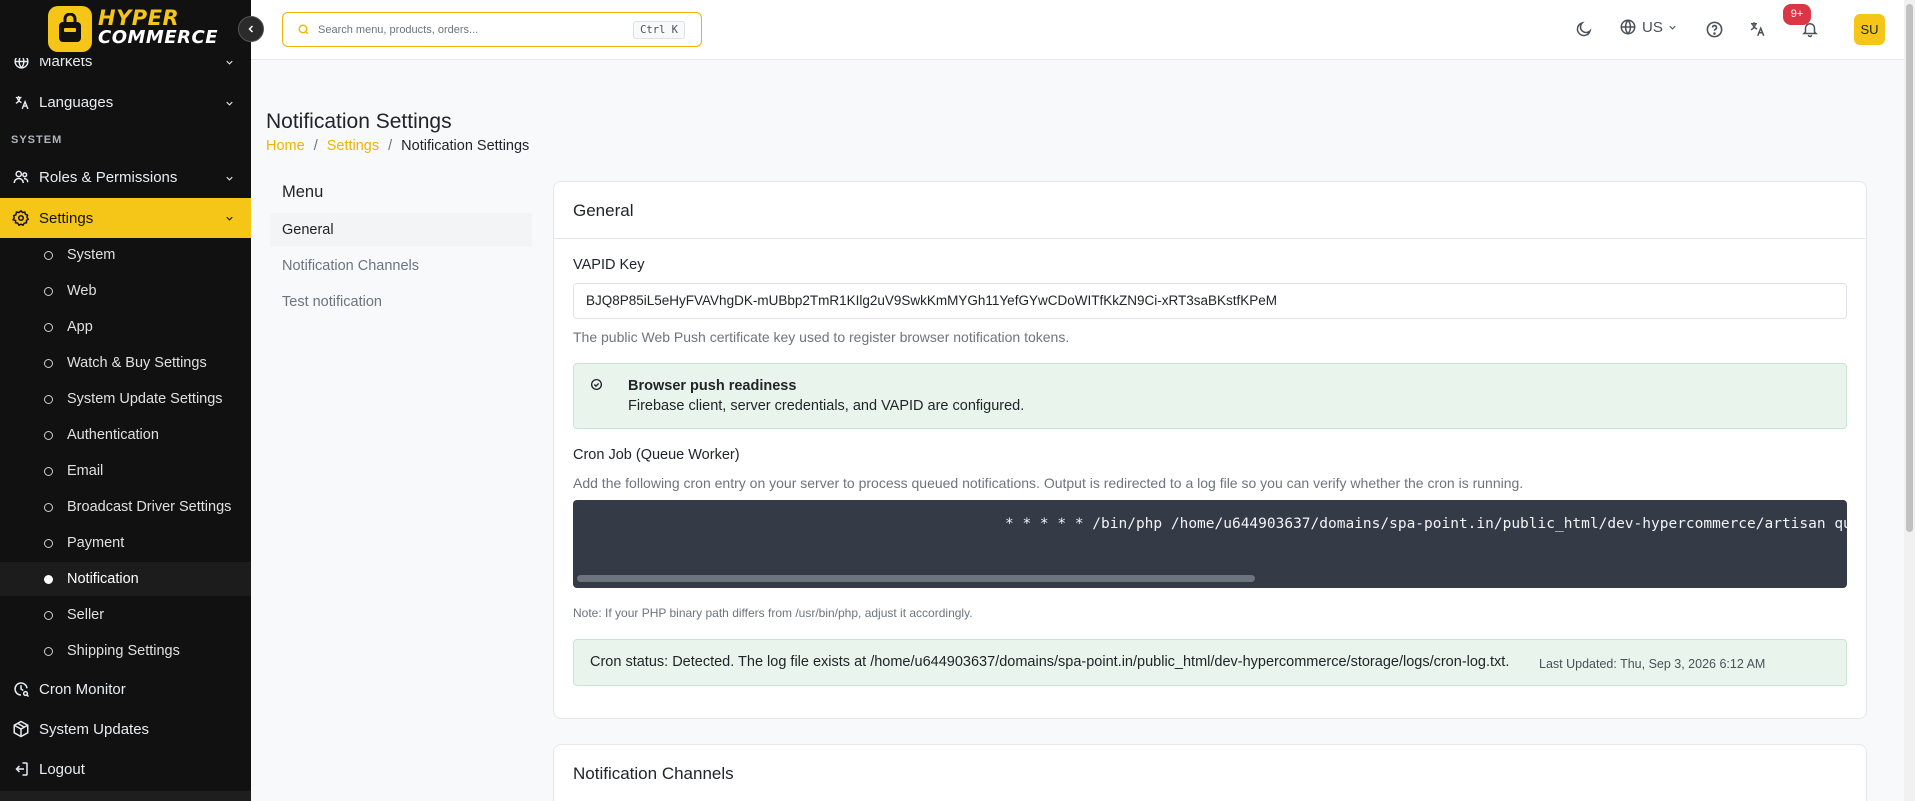  What do you see at coordinates (21, 729) in the screenshot?
I see `package-icon` at bounding box center [21, 729].